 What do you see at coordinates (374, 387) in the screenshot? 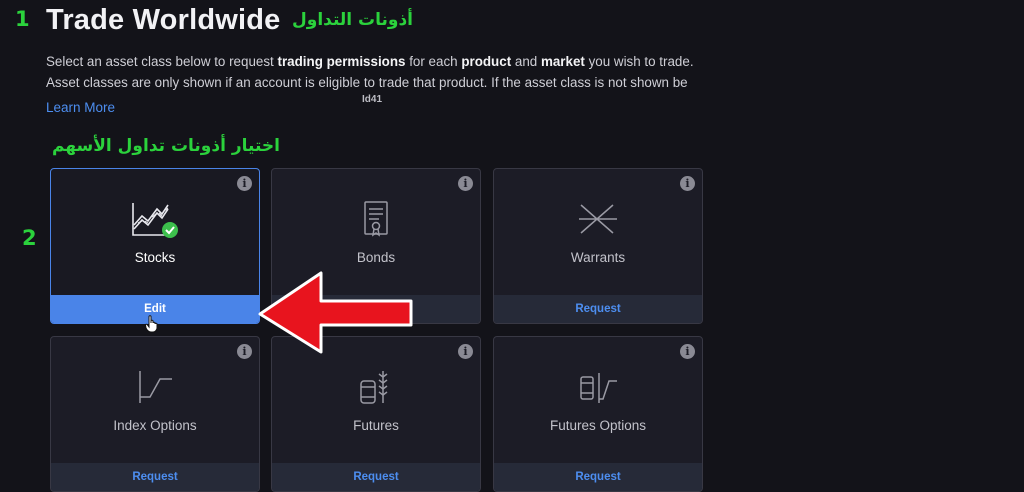
I see `futures-barrel-wheat-icon` at bounding box center [374, 387].